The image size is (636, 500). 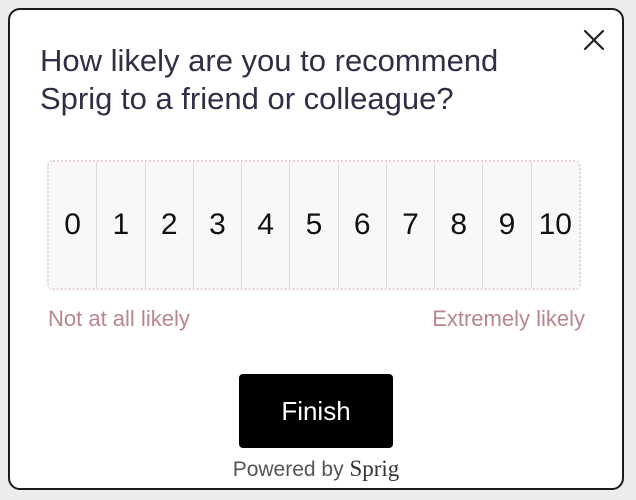 What do you see at coordinates (218, 225) in the screenshot?
I see `scale-option-3: 3` at bounding box center [218, 225].